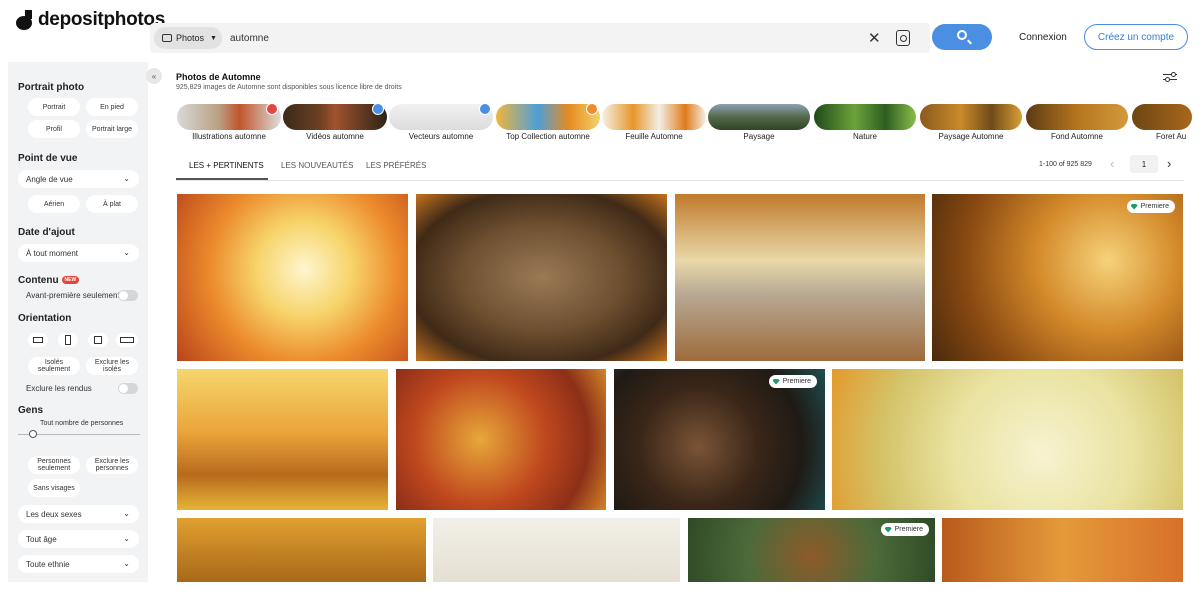 The image size is (1200, 600). I want to click on gender-select: Les deux sexes ⌄, so click(78, 514).